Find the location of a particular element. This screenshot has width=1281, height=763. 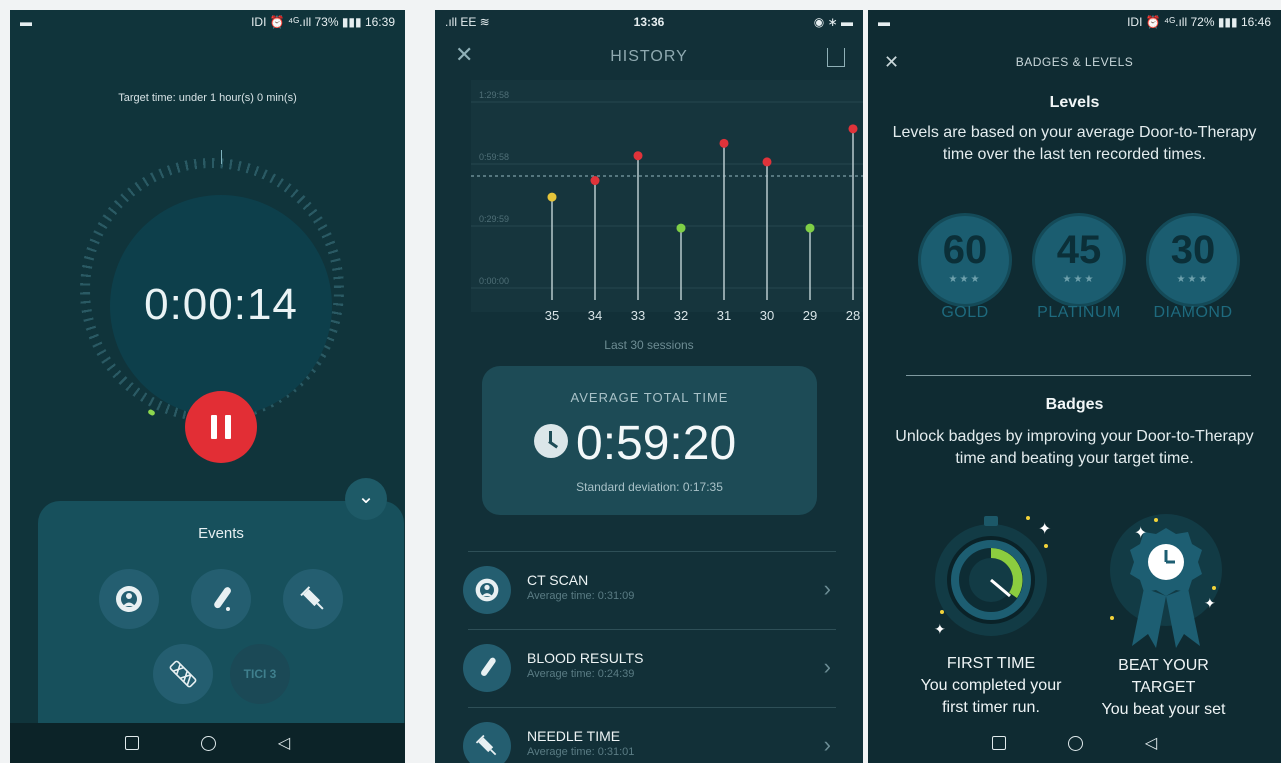

sessions-label: Last 30 sessions is located at coordinates (649, 345).